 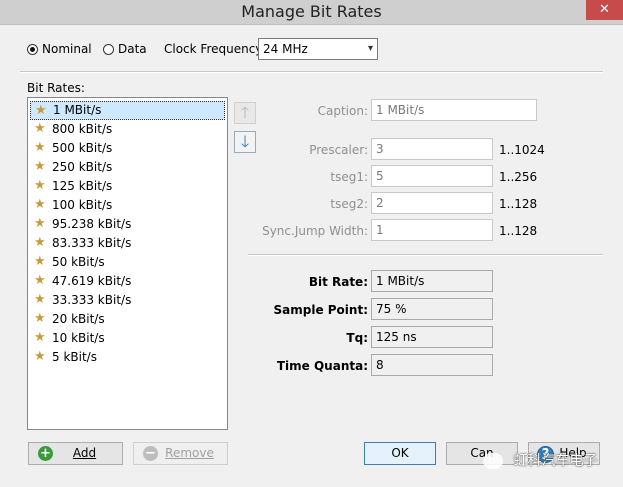 I want to click on caption-input: 1 MBit/s, so click(x=454, y=110).